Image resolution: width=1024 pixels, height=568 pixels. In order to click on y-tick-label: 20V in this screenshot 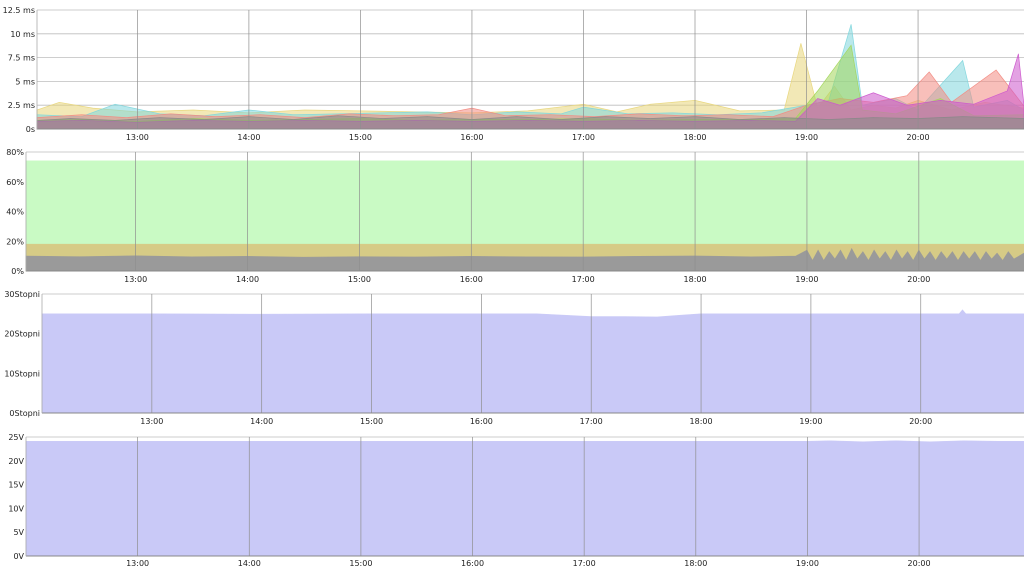, I will do `click(16, 461)`.